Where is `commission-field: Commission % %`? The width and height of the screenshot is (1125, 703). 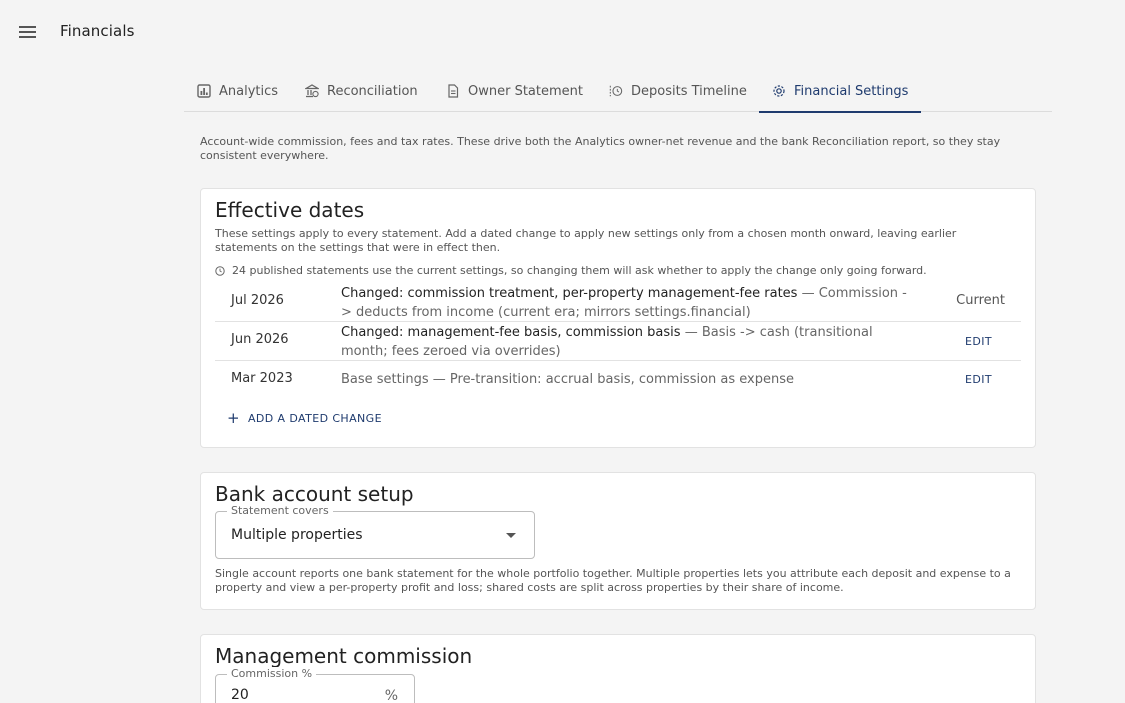 commission-field: Commission % % is located at coordinates (315, 685).